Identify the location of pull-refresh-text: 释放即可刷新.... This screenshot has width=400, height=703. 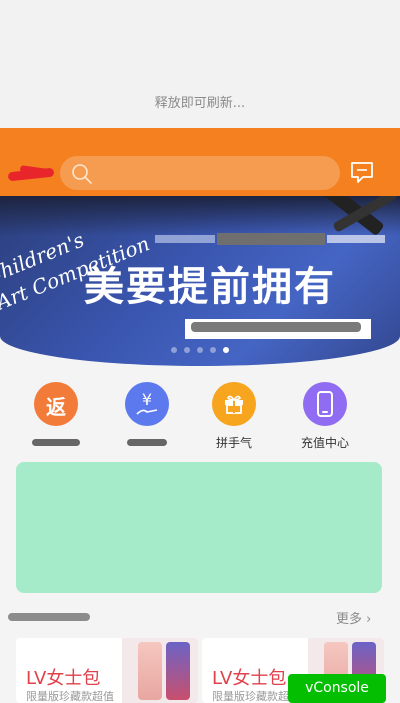
(200, 103).